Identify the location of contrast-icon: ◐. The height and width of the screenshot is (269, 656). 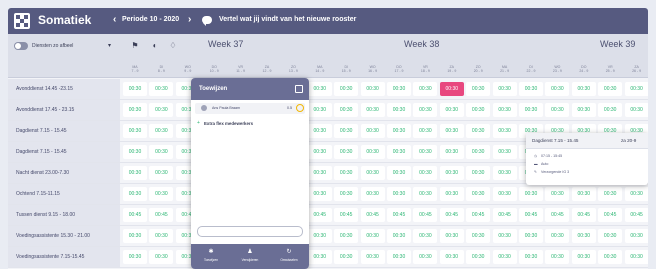
(155, 46).